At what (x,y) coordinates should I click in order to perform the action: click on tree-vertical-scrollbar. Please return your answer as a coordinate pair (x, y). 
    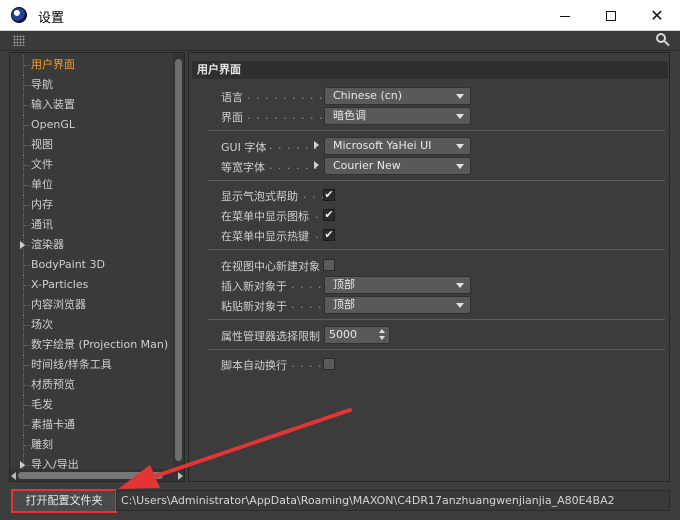
    Looking at the image, I should click on (178, 260).